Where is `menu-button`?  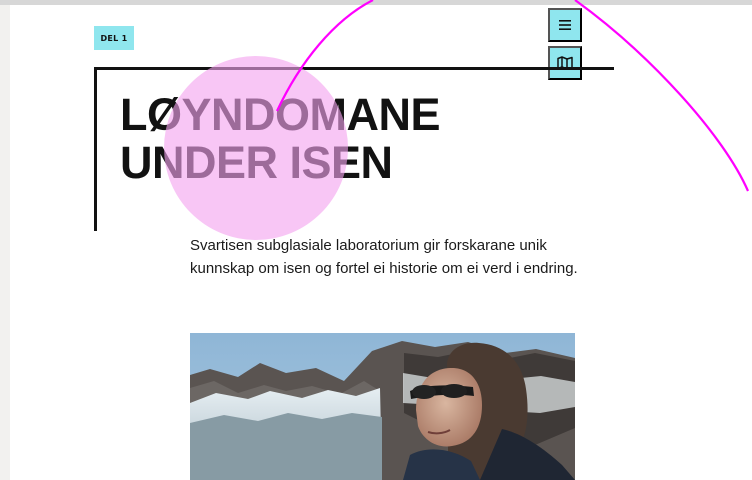 menu-button is located at coordinates (565, 25).